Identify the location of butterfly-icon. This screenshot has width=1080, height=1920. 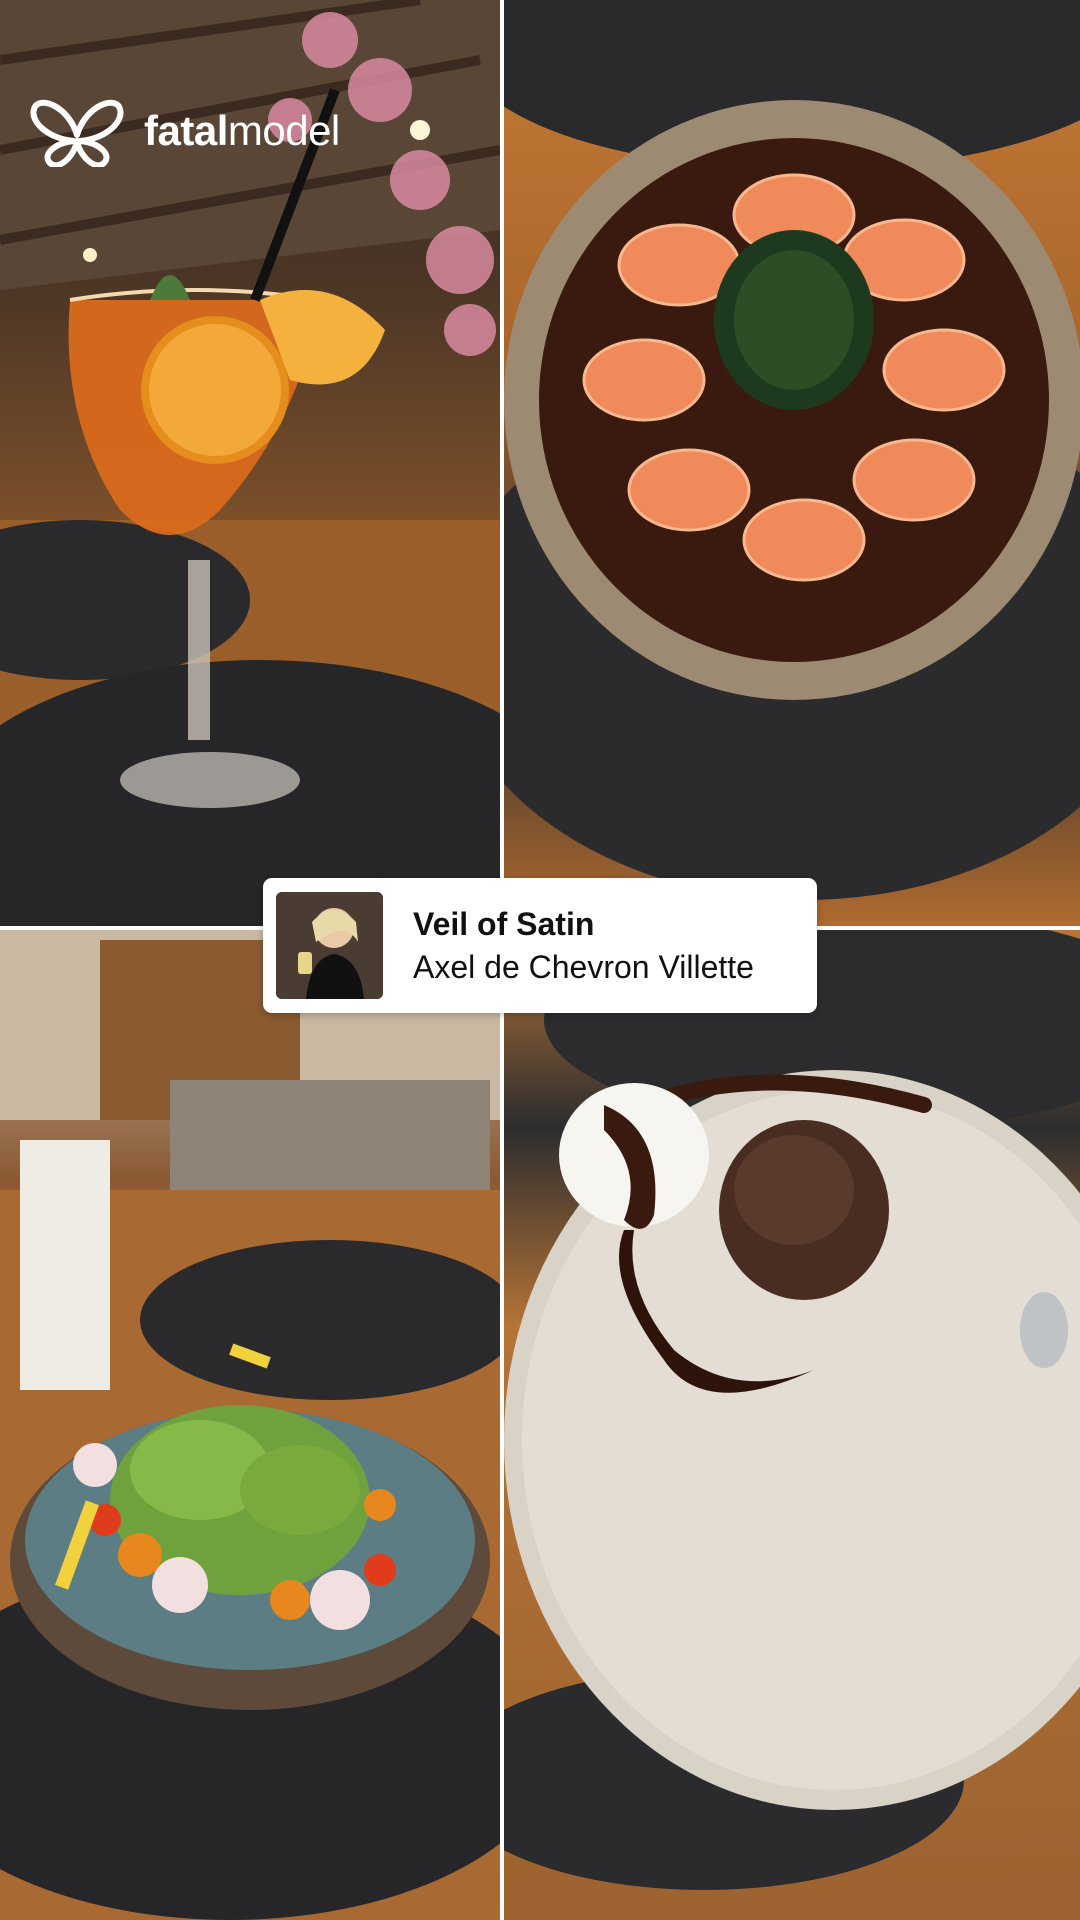
(77, 133).